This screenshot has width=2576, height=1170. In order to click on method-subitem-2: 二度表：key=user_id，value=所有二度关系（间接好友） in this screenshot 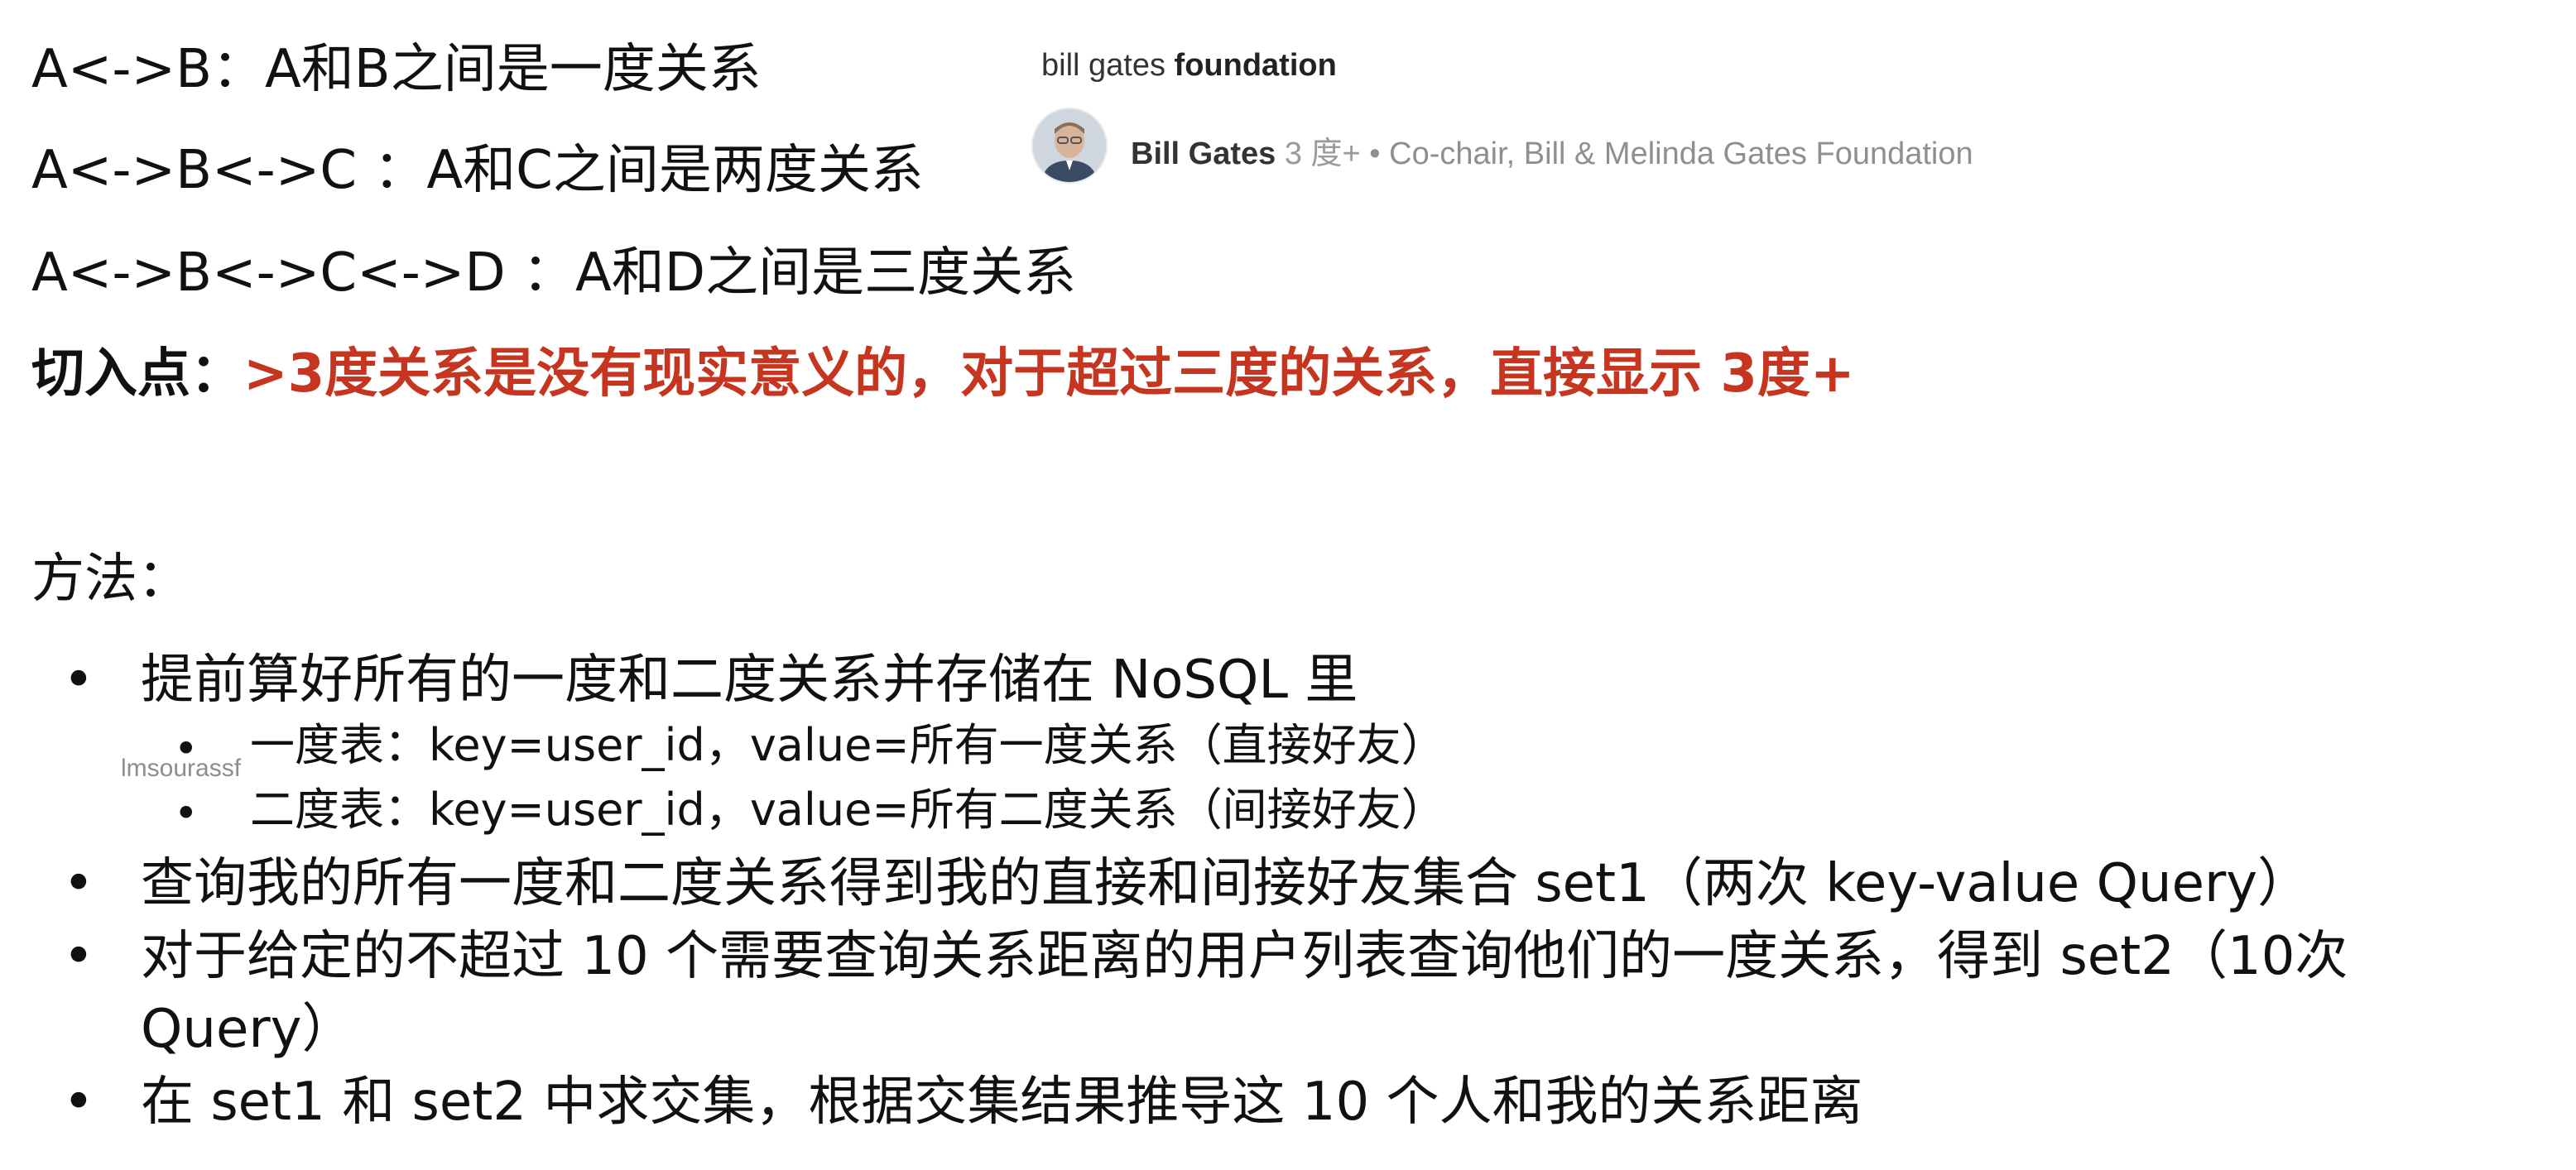, I will do `click(848, 810)`.